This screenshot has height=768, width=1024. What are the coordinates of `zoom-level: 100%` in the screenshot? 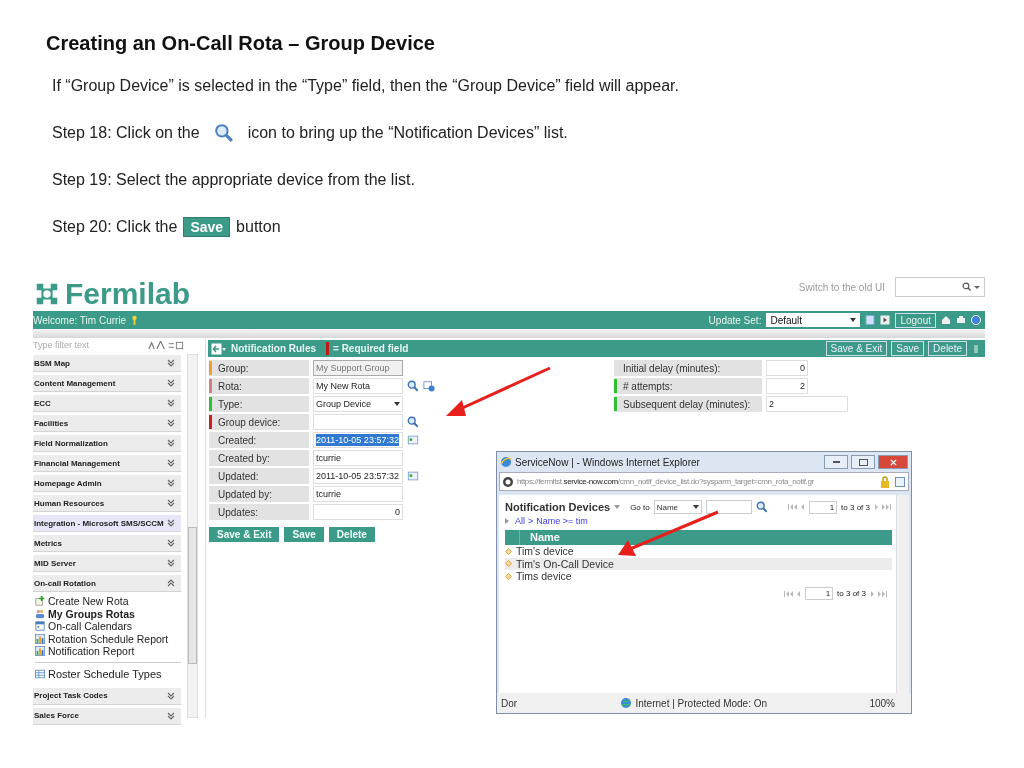 It's located at (882, 703).